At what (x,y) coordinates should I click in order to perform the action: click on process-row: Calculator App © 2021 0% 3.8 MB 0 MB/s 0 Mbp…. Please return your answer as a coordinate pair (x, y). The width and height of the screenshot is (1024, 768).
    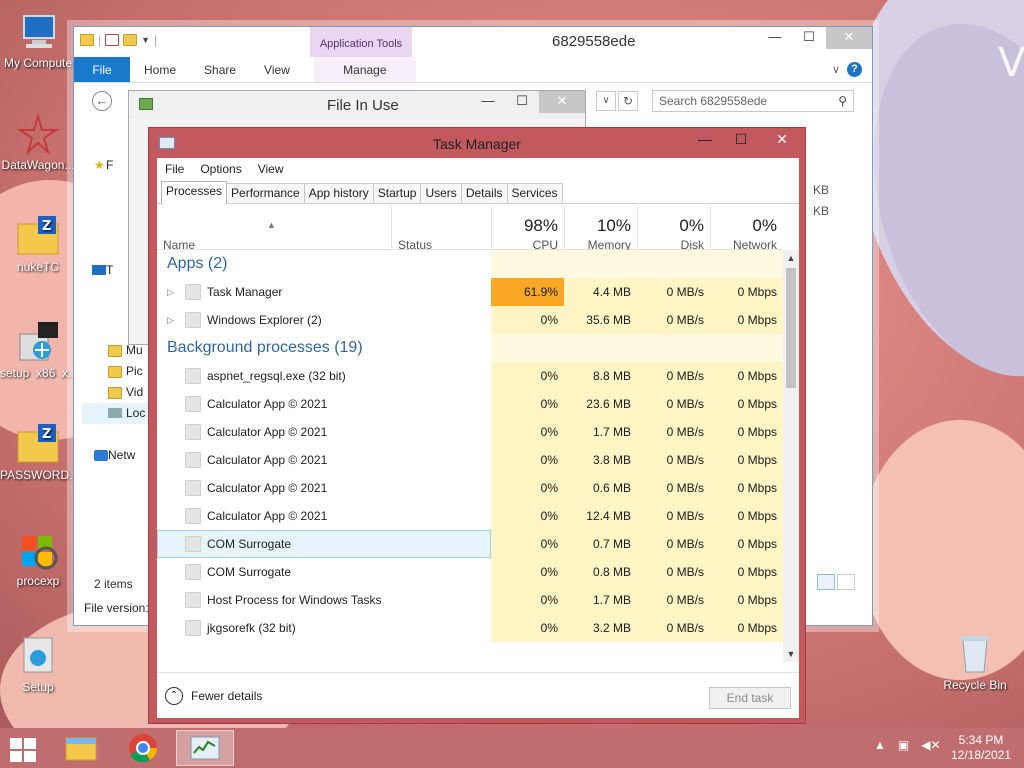
    Looking at the image, I should click on (470, 460).